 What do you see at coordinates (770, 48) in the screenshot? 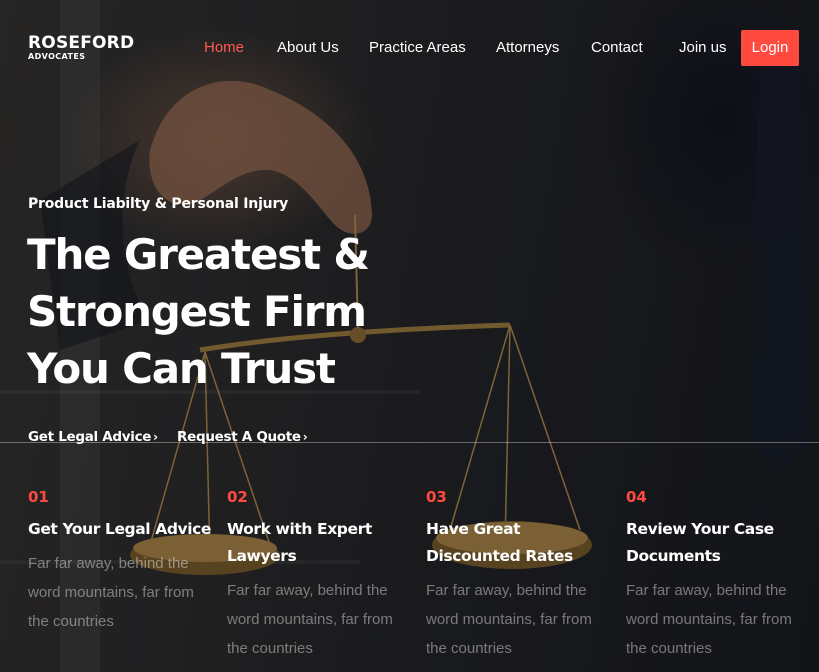
I see `login-button: Login` at bounding box center [770, 48].